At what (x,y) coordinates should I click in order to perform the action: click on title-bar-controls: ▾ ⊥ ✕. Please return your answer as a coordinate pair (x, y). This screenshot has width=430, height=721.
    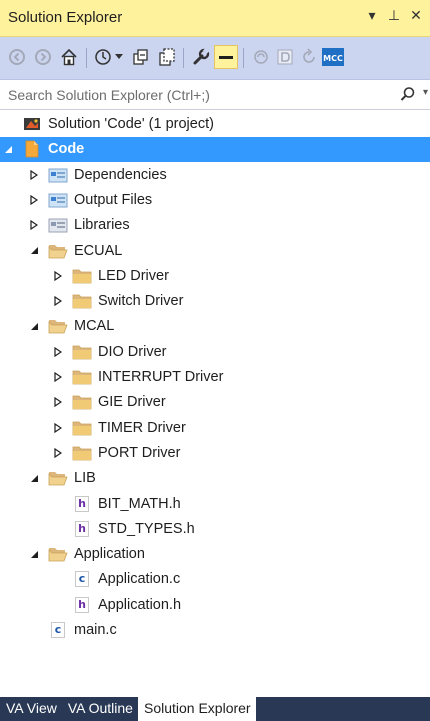
    Looking at the image, I should click on (394, 15).